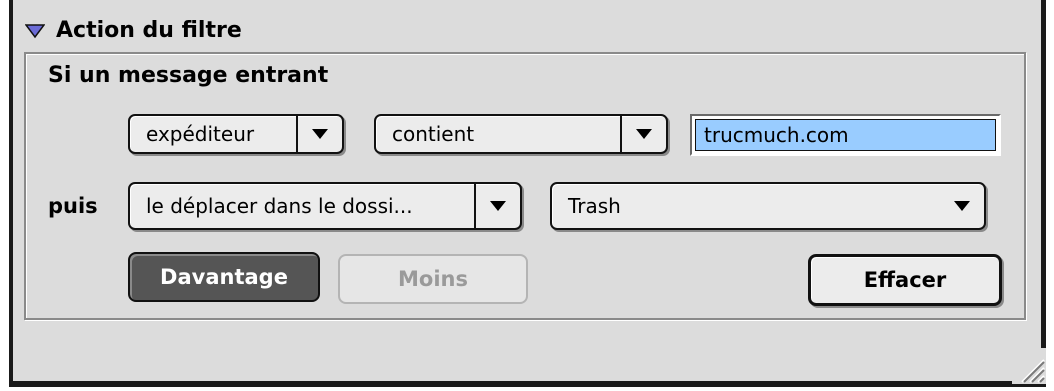 Image resolution: width=1054 pixels, height=391 pixels. What do you see at coordinates (11, 195) in the screenshot?
I see `window-border-left` at bounding box center [11, 195].